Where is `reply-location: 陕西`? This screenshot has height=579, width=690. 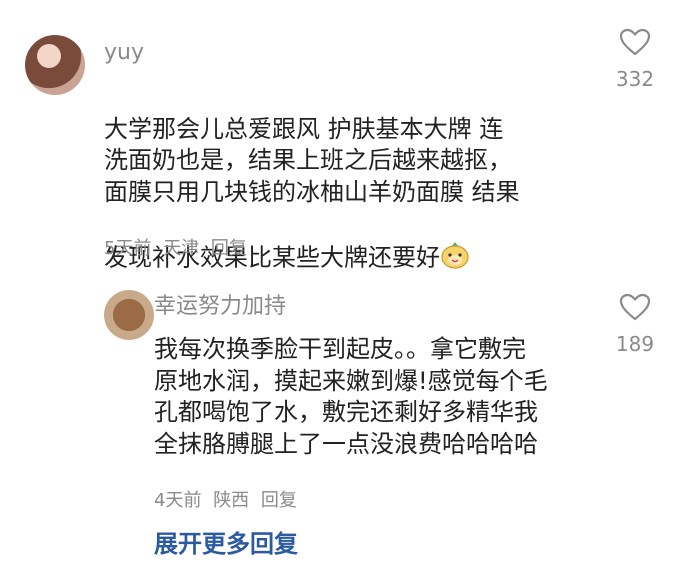 reply-location: 陕西 is located at coordinates (231, 500).